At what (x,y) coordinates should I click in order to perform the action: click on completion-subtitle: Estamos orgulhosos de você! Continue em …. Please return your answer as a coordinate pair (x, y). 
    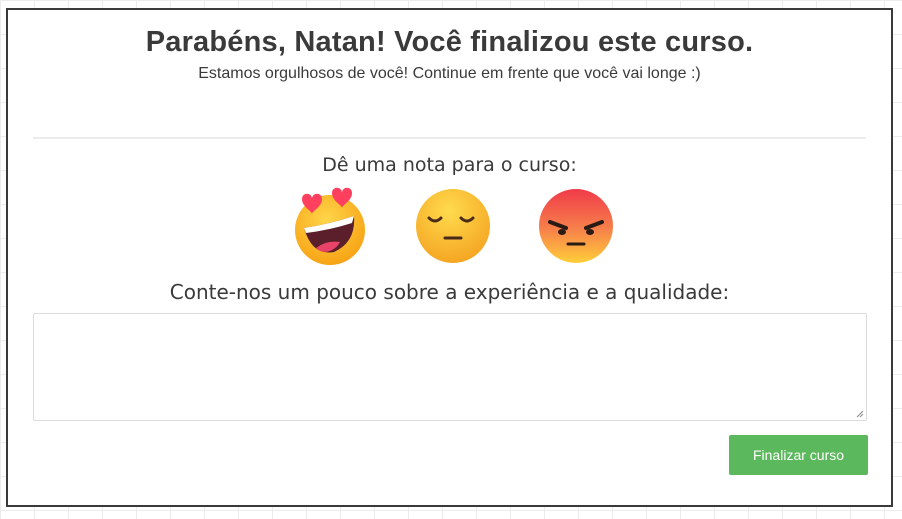
    Looking at the image, I should click on (449, 73).